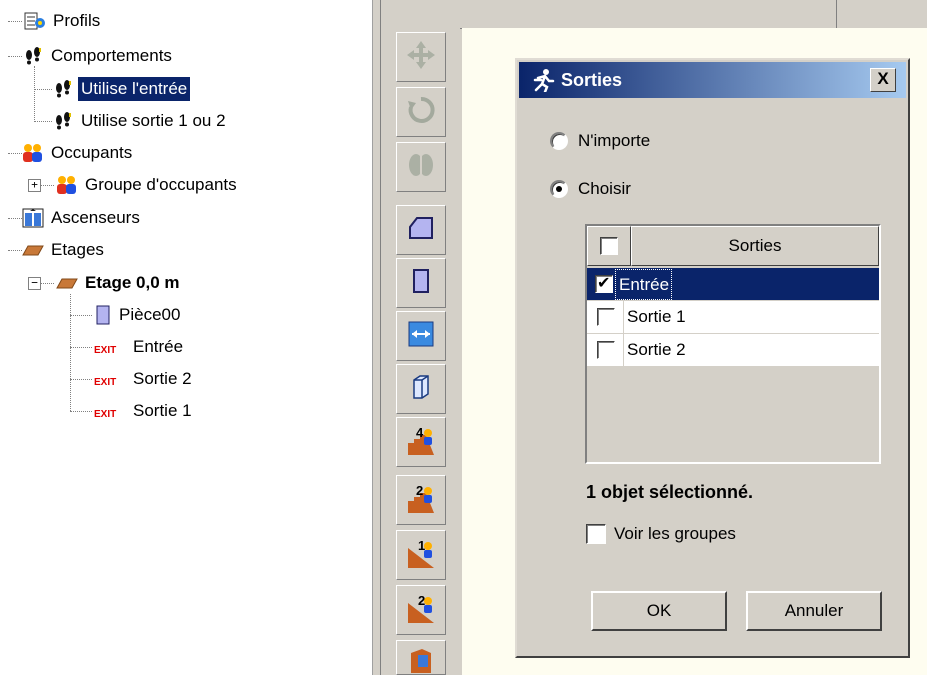 The width and height of the screenshot is (927, 678). I want to click on exits-list: Sorties Entrée Sortie 1 Sortie 2, so click(733, 344).